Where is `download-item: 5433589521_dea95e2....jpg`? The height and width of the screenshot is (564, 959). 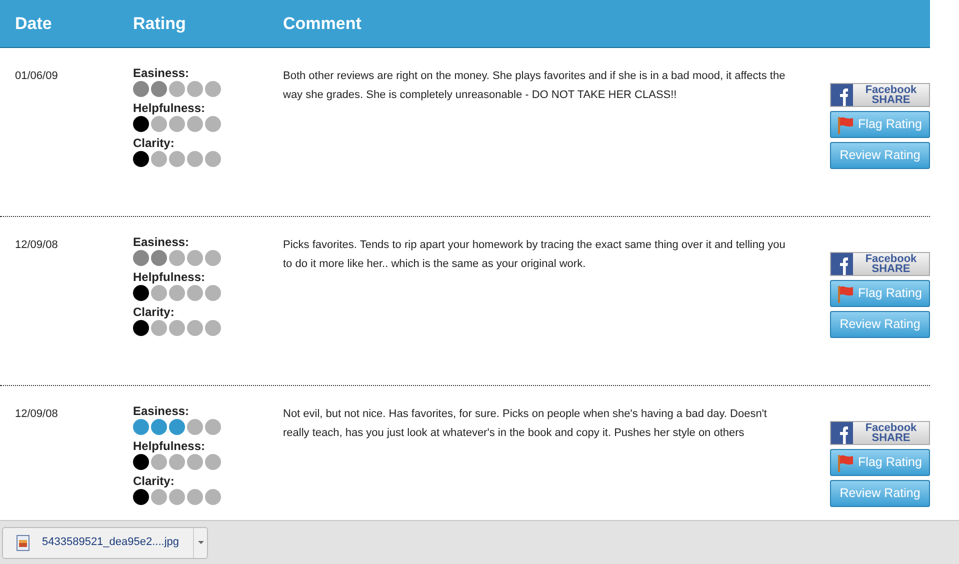
download-item: 5433589521_dea95e2....jpg is located at coordinates (105, 542).